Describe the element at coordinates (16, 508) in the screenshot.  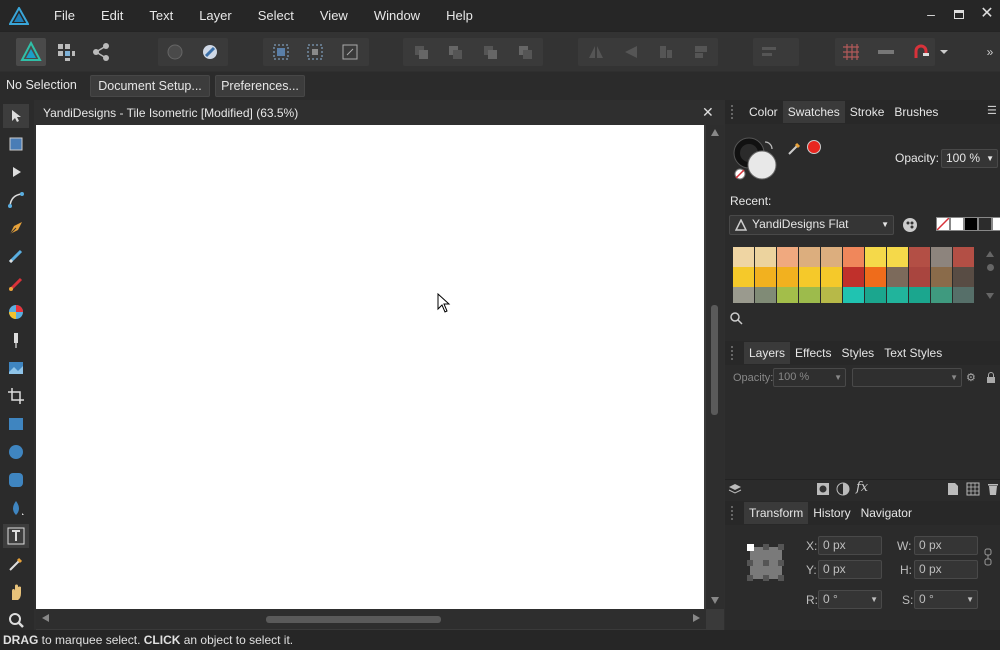
I see `shapes-tool-icon` at that location.